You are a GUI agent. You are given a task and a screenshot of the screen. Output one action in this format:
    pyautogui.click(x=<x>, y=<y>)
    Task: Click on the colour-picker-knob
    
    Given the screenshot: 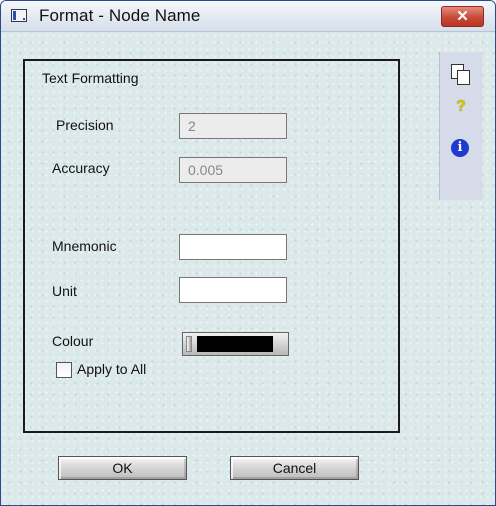 What is the action you would take?
    pyautogui.click(x=189, y=344)
    